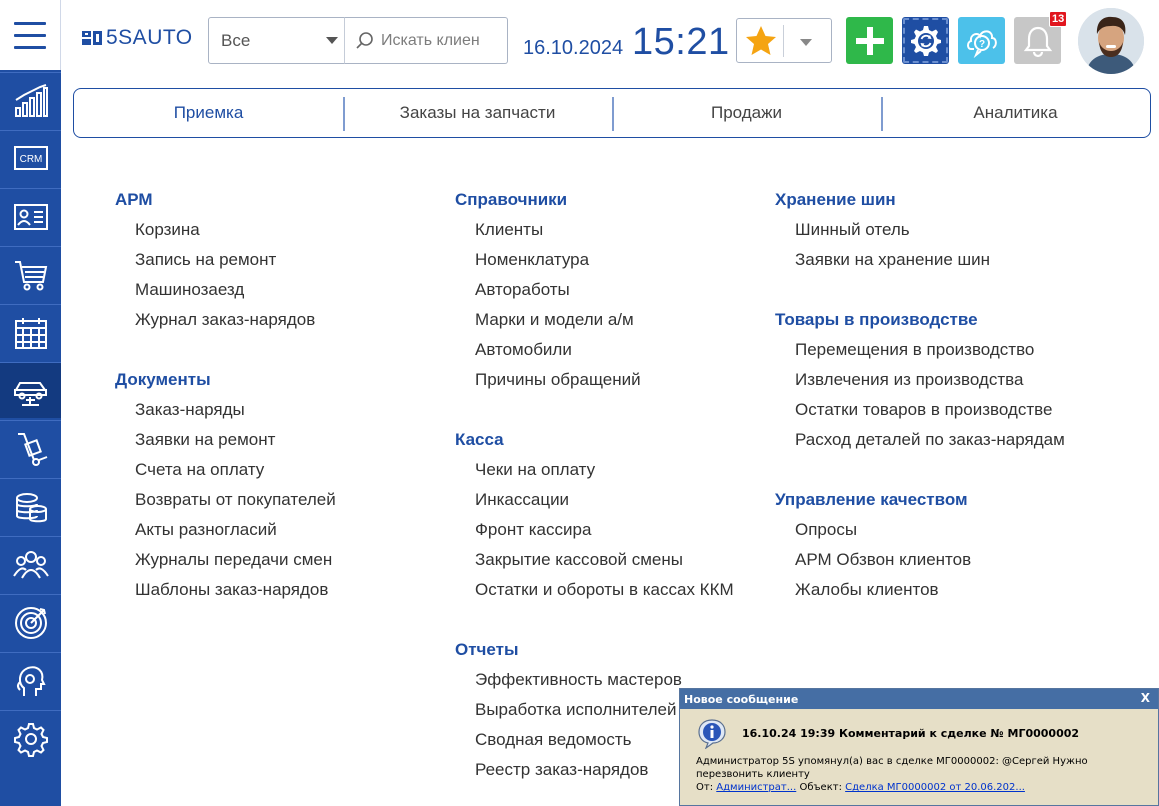 This screenshot has height=806, width=1159. I want to click on sidebar: CRM, so click(30, 403).